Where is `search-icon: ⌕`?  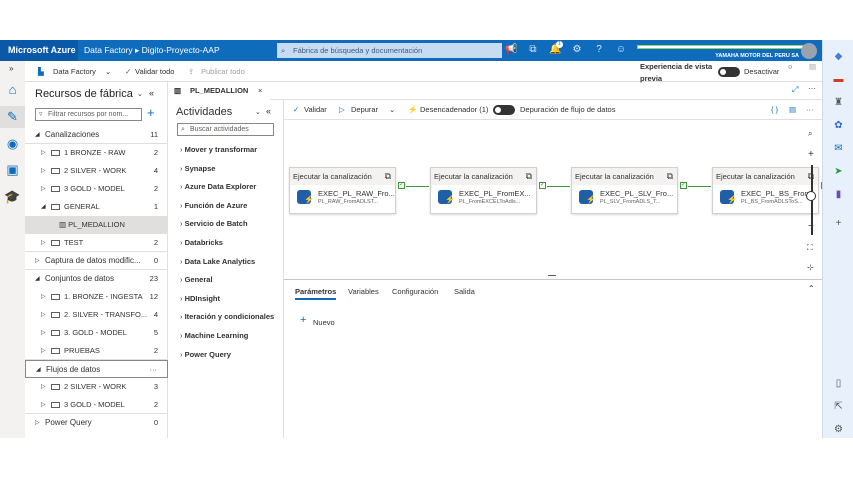 search-icon: ⌕ is located at coordinates (810, 134).